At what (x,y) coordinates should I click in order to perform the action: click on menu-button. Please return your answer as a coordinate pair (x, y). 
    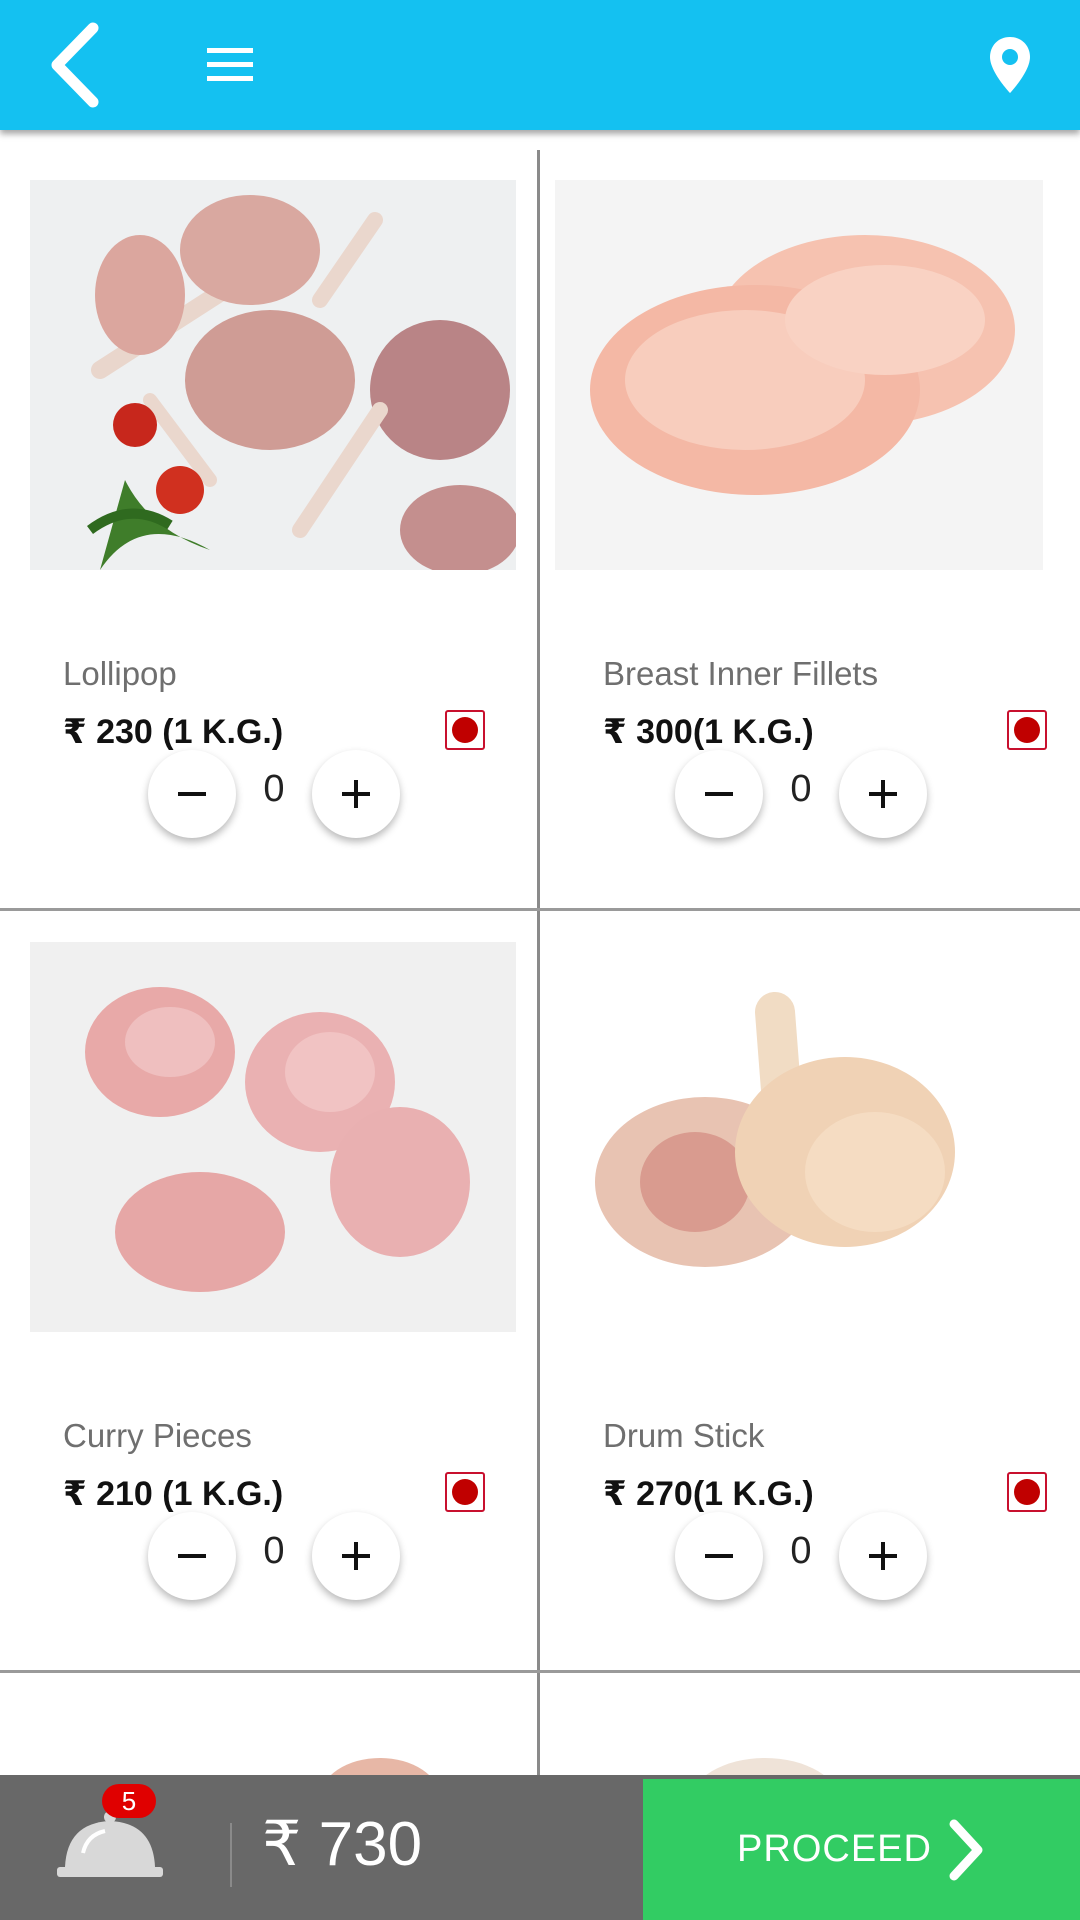
    Looking at the image, I should click on (230, 65).